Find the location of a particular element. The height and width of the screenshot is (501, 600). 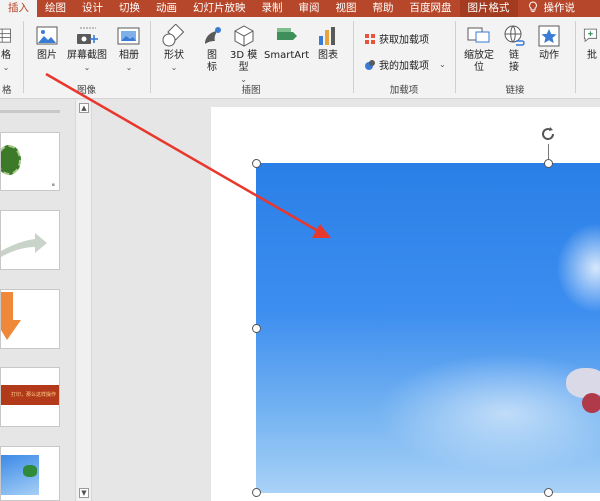

globe-link-icon is located at coordinates (514, 35).